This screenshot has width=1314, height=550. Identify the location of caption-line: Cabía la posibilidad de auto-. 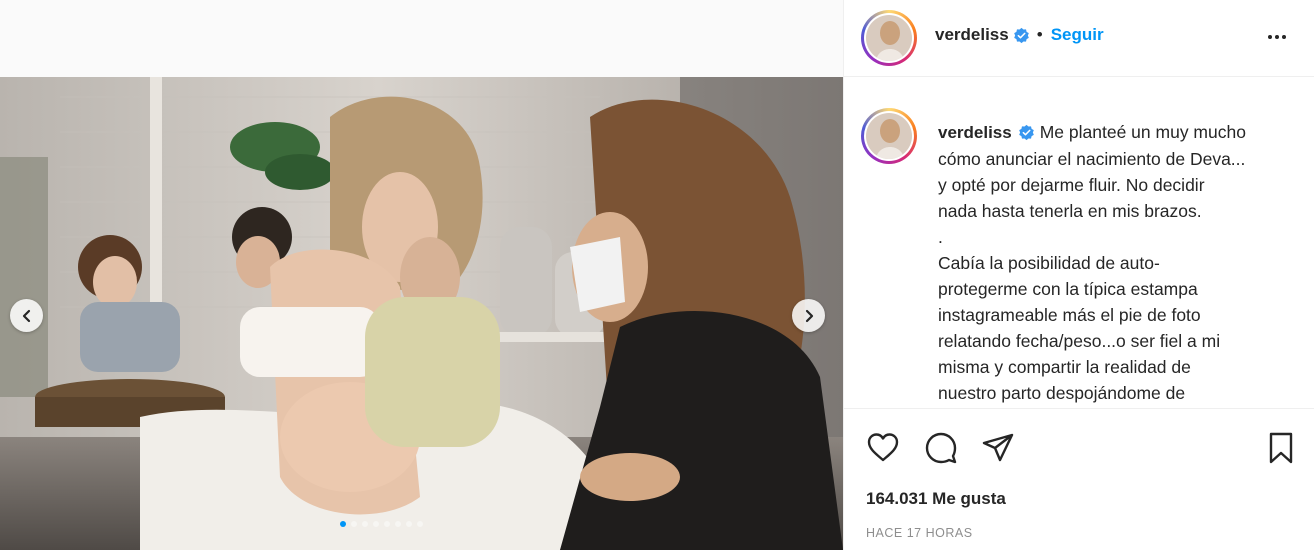
(1049, 263).